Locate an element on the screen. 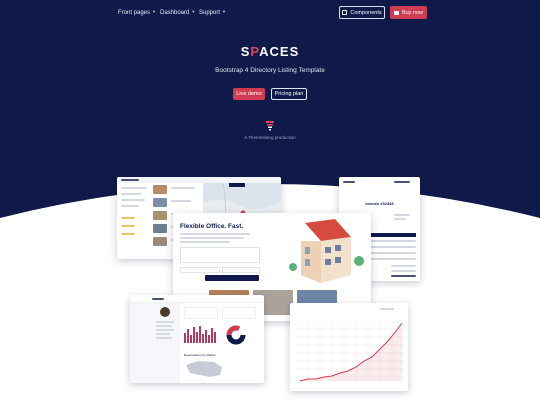 Image resolution: width=540 pixels, height=405 pixels. dashboard-topbar is located at coordinates (197, 299).